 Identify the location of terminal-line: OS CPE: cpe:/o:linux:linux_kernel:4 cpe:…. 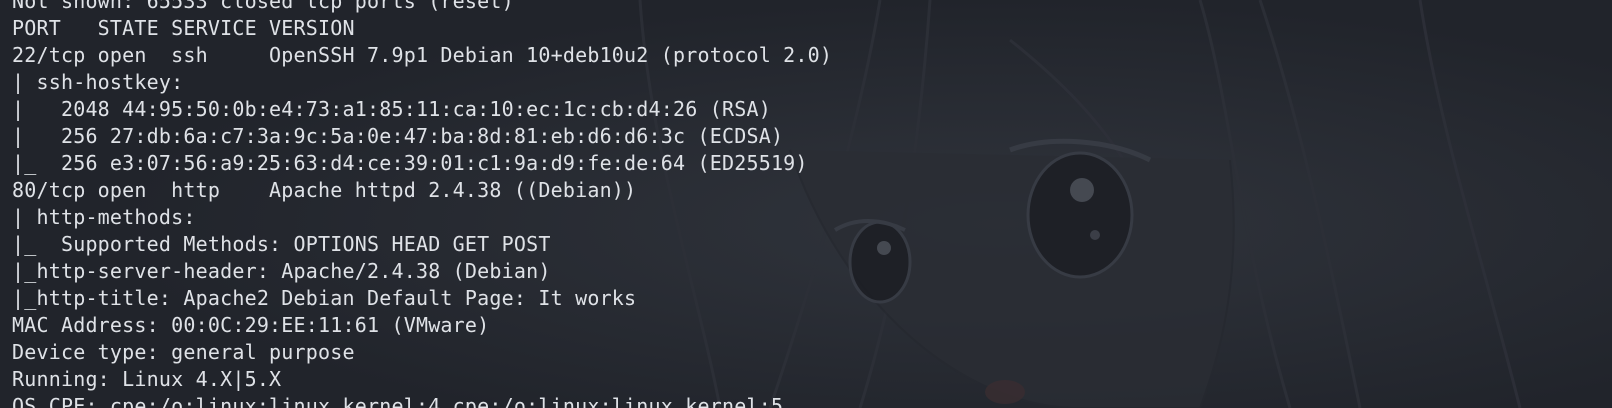
(398, 401).